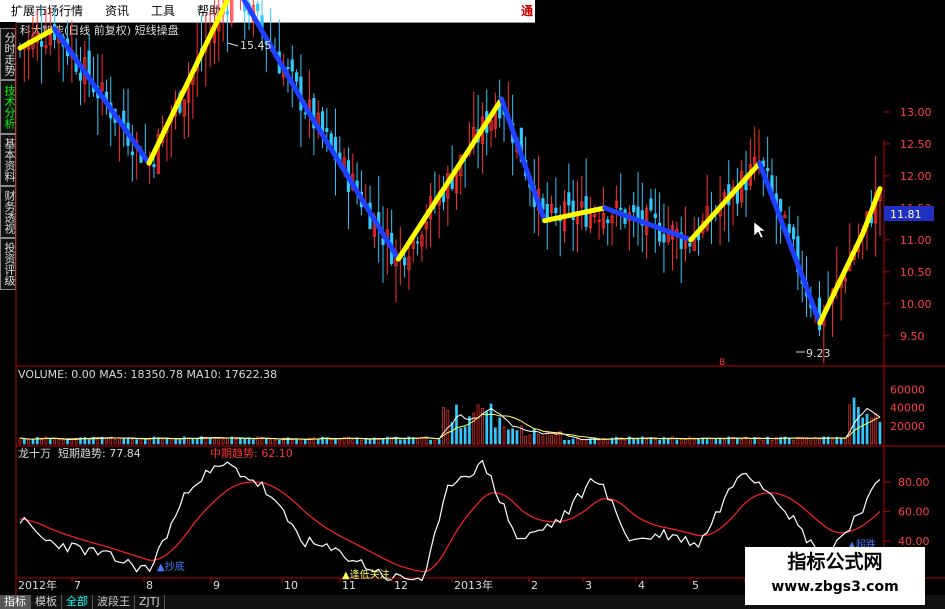 The image size is (945, 609). I want to click on indicator-axis: 80.0060.0040.00, so click(907, 512).